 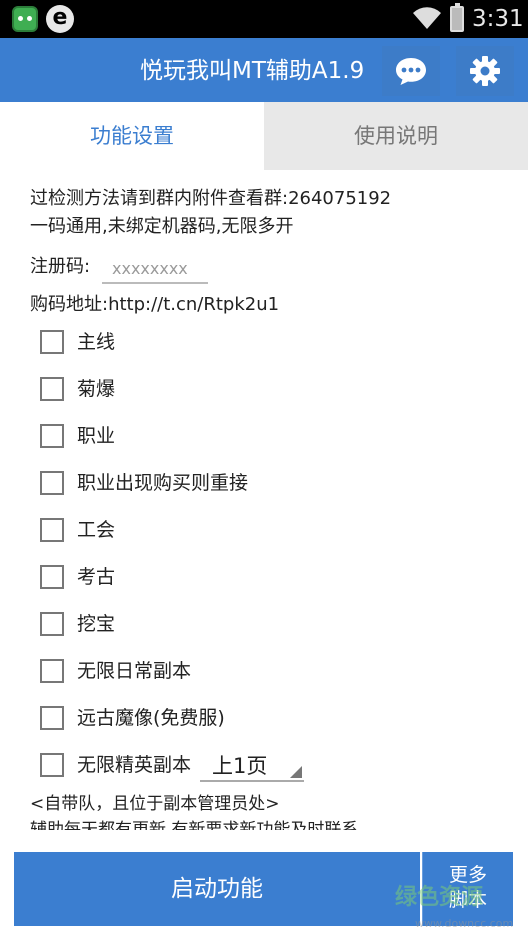 What do you see at coordinates (155, 269) in the screenshot?
I see `registration-code-input` at bounding box center [155, 269].